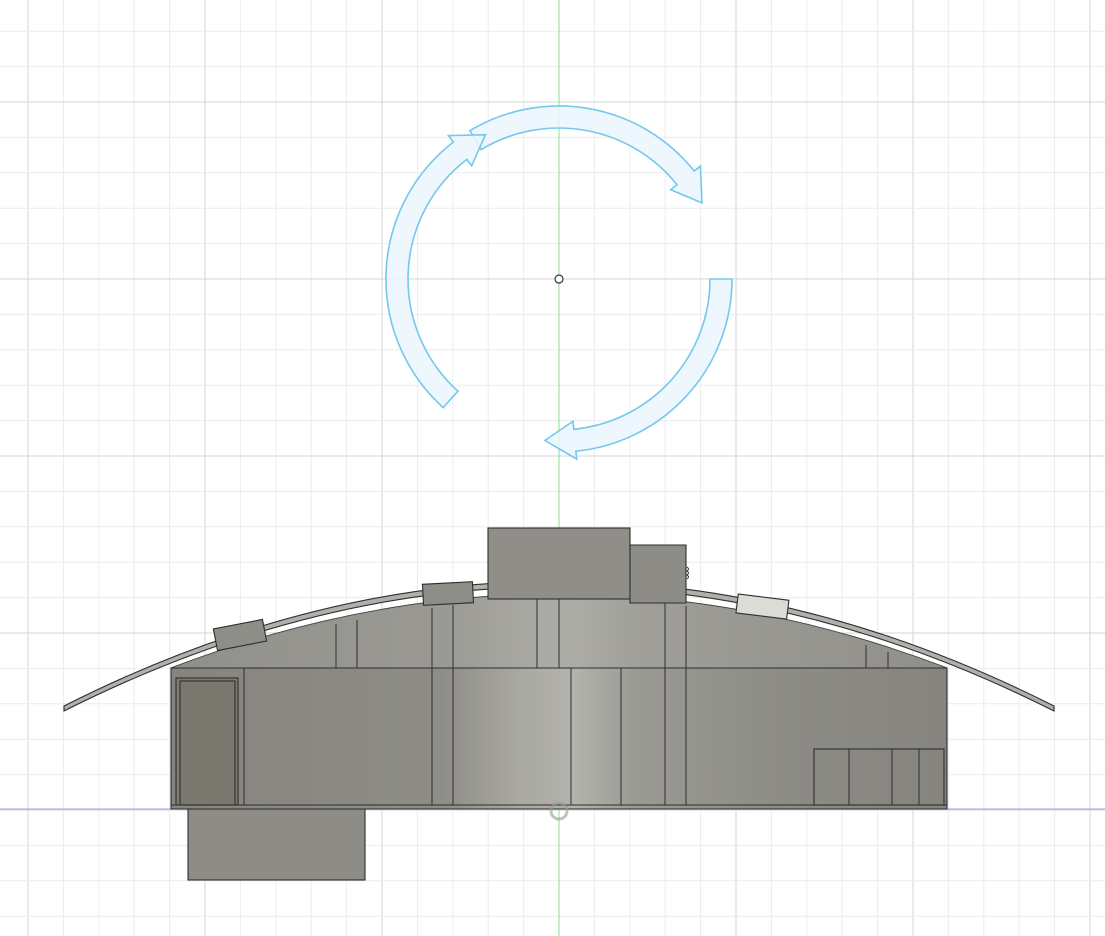 The image size is (1105, 936). I want to click on rotate-arrow-top, so click(585, 155).